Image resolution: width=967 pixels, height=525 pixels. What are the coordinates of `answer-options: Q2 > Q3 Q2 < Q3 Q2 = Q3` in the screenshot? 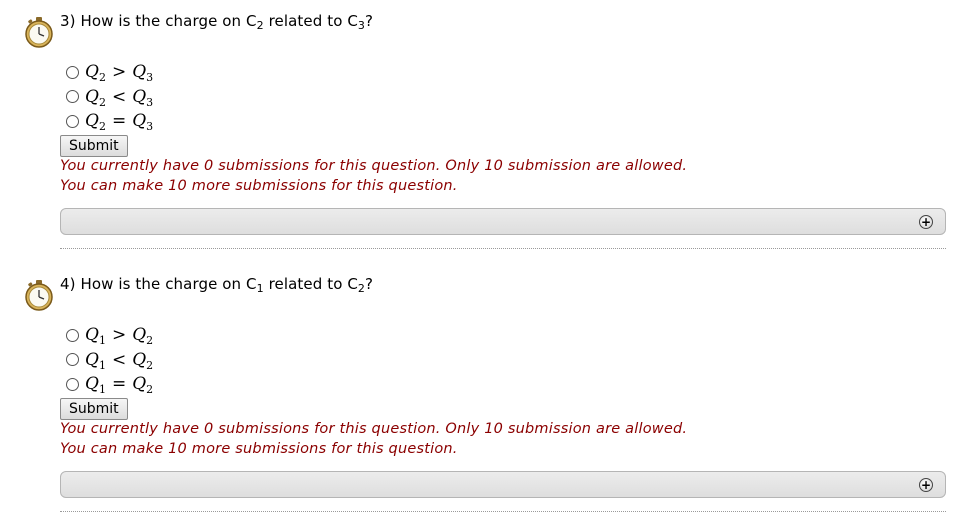 It's located at (109, 97).